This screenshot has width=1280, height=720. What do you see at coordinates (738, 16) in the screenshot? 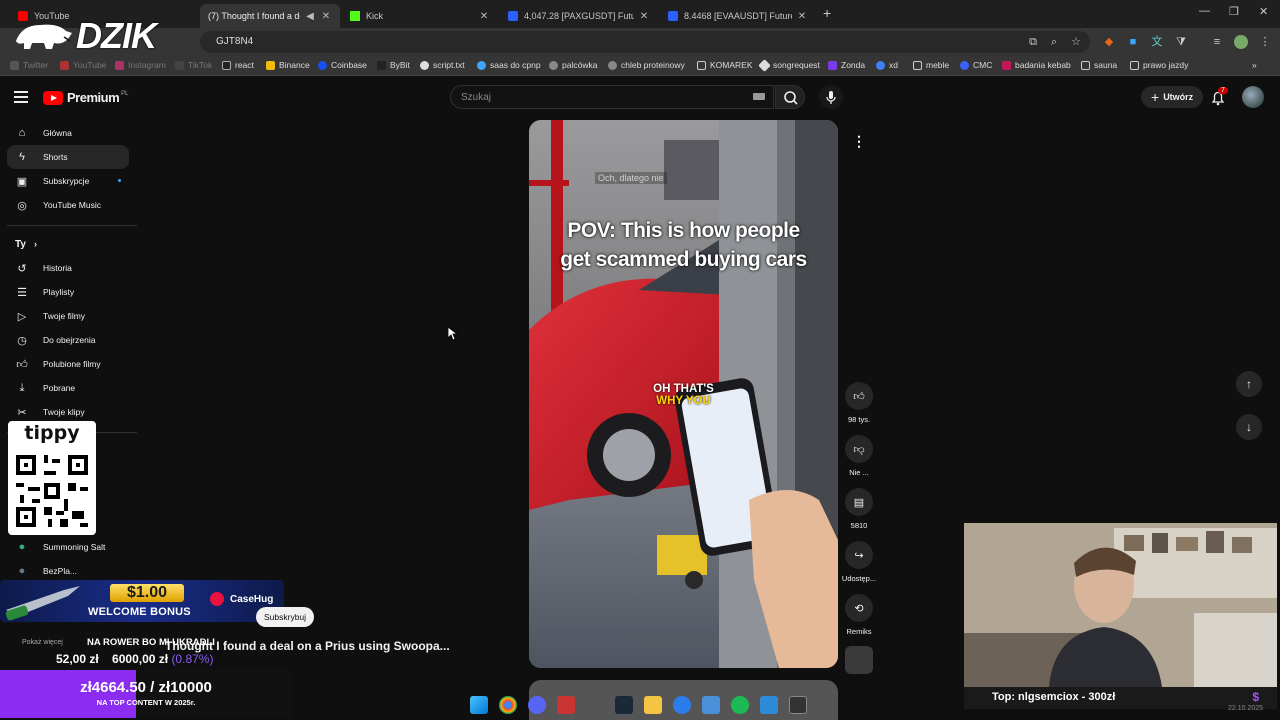
I see `tab-evaa-futures: 8.4468 [EVAAUSDT] Futures, US ✕` at bounding box center [738, 16].